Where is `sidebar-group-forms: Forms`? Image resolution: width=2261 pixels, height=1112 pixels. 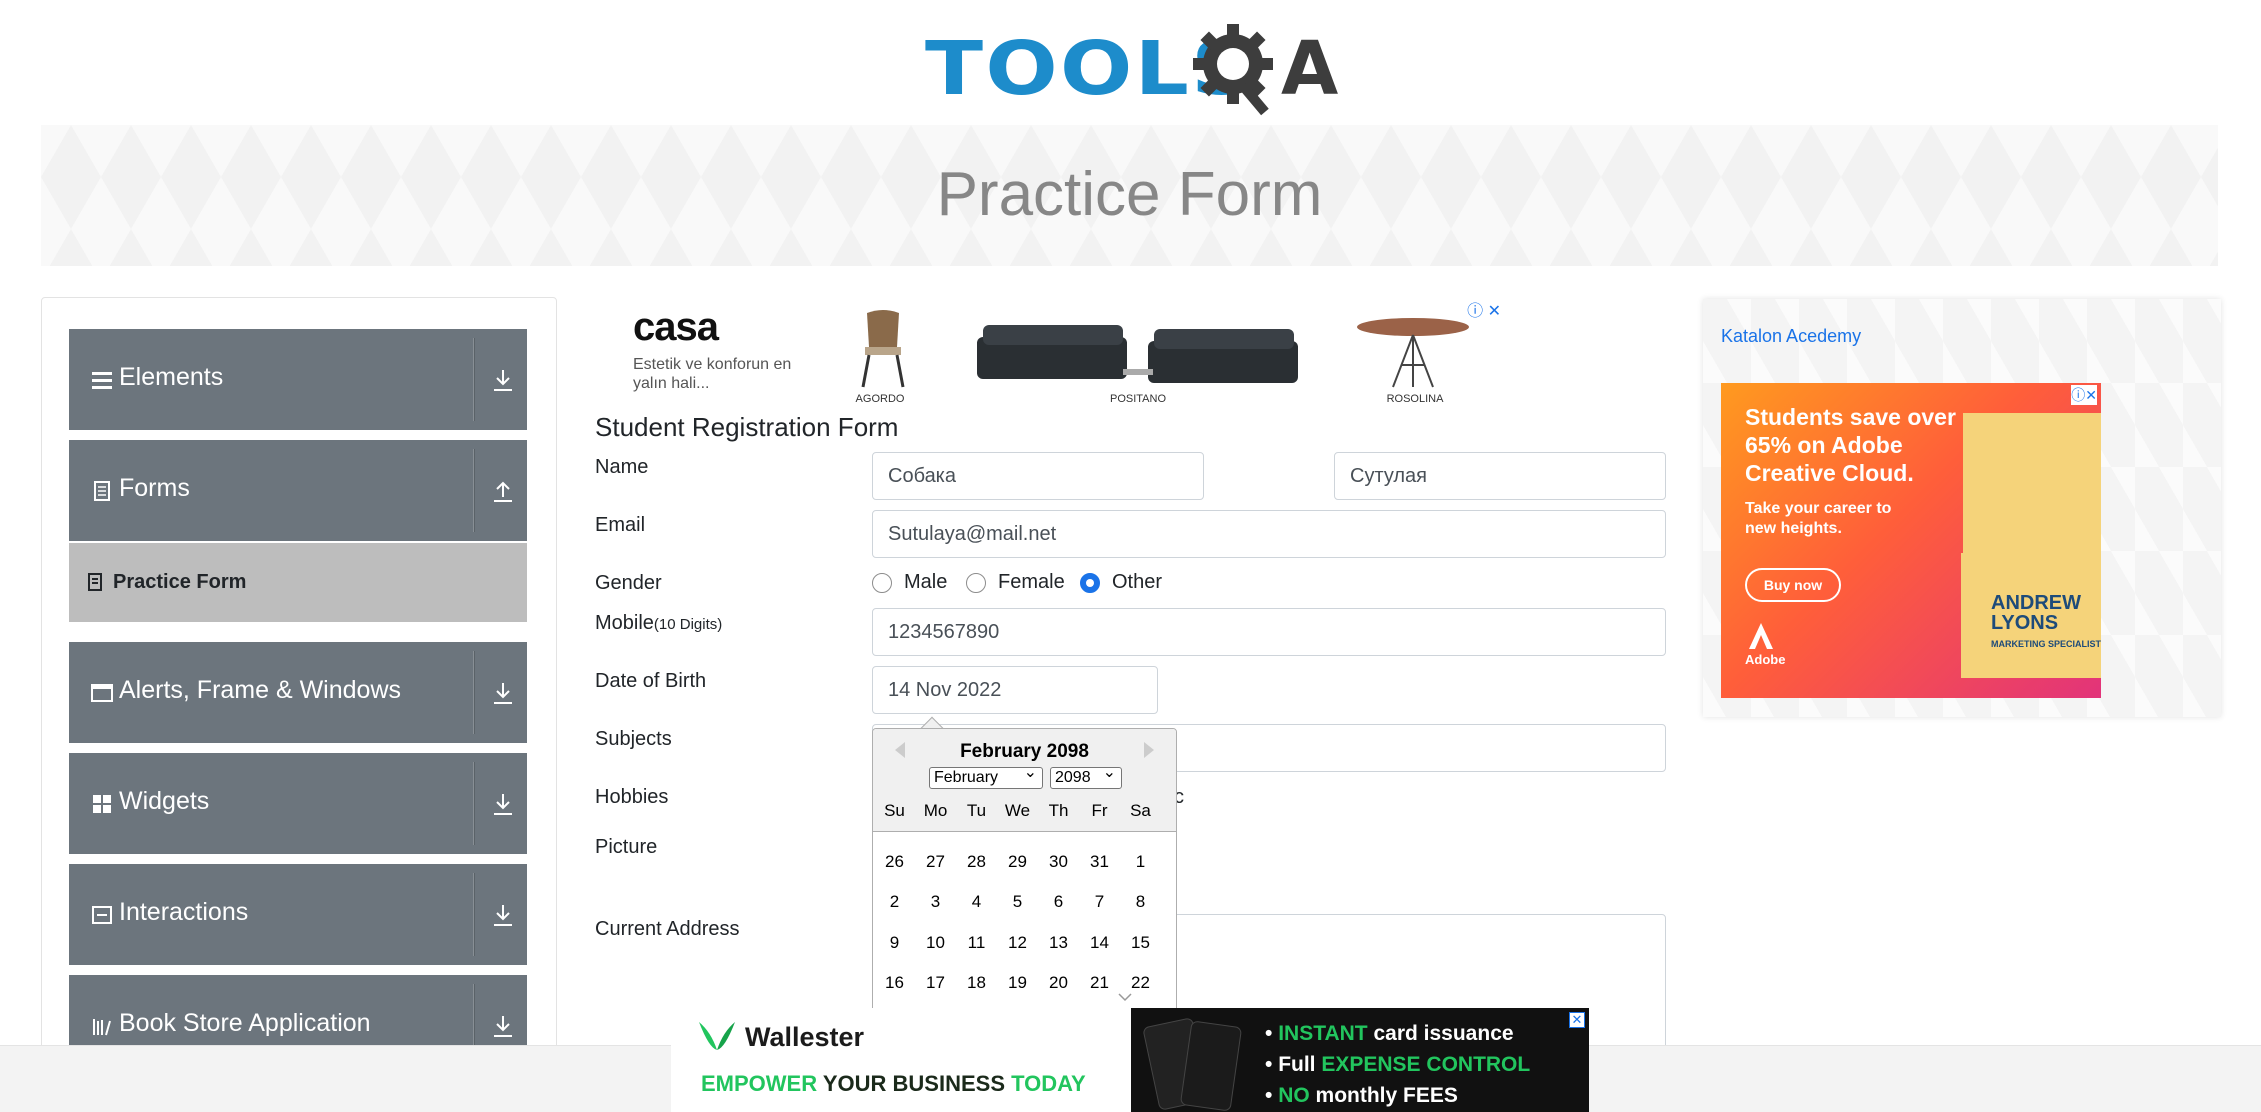 sidebar-group-forms: Forms is located at coordinates (298, 490).